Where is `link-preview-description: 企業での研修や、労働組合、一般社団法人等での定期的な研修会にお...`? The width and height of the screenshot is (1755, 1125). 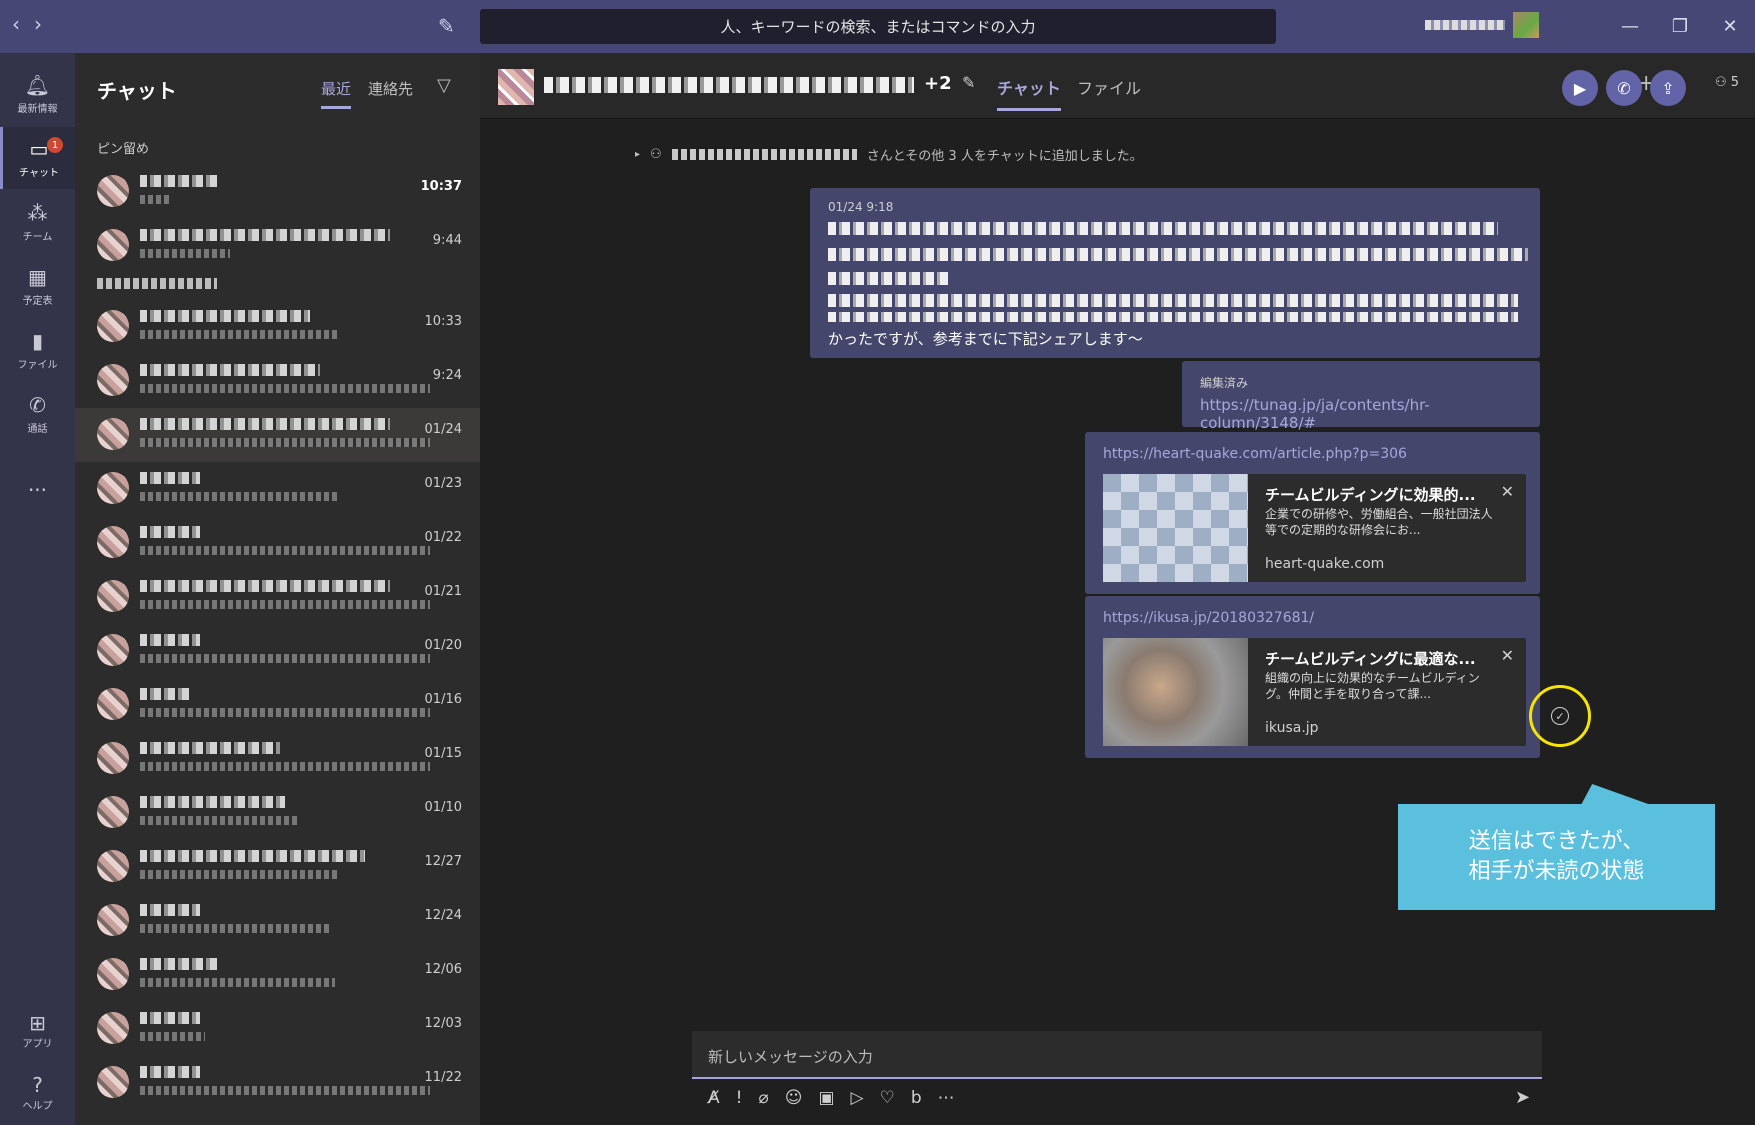 link-preview-description: 企業での研修や、労働組合、一般社団法人等での定期的な研修会にお... is located at coordinates (1379, 522).